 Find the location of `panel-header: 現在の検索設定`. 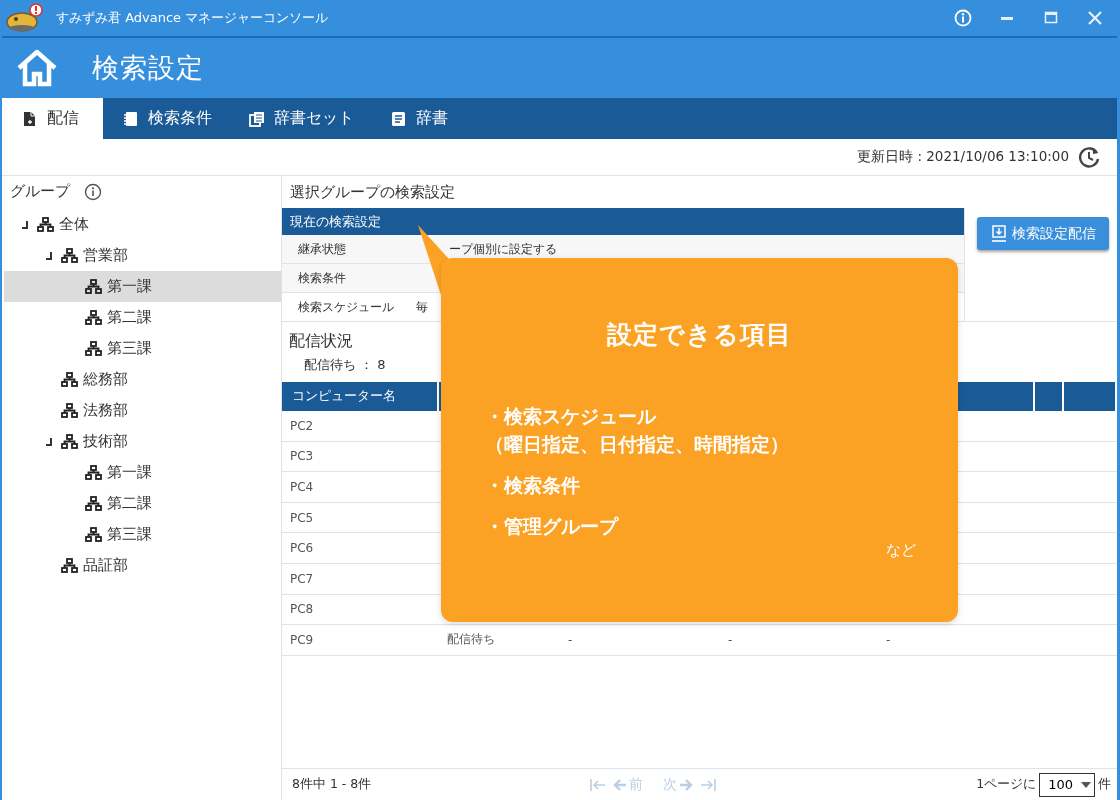

panel-header: 現在の検索設定 is located at coordinates (623, 221).